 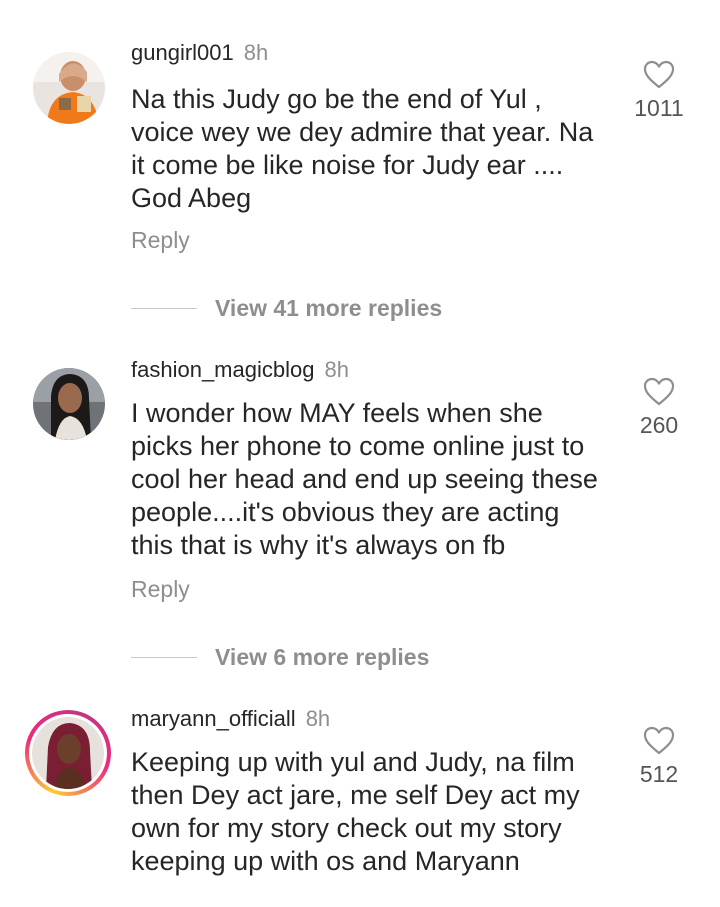 What do you see at coordinates (213, 718) in the screenshot?
I see `username: maryann_officiall` at bounding box center [213, 718].